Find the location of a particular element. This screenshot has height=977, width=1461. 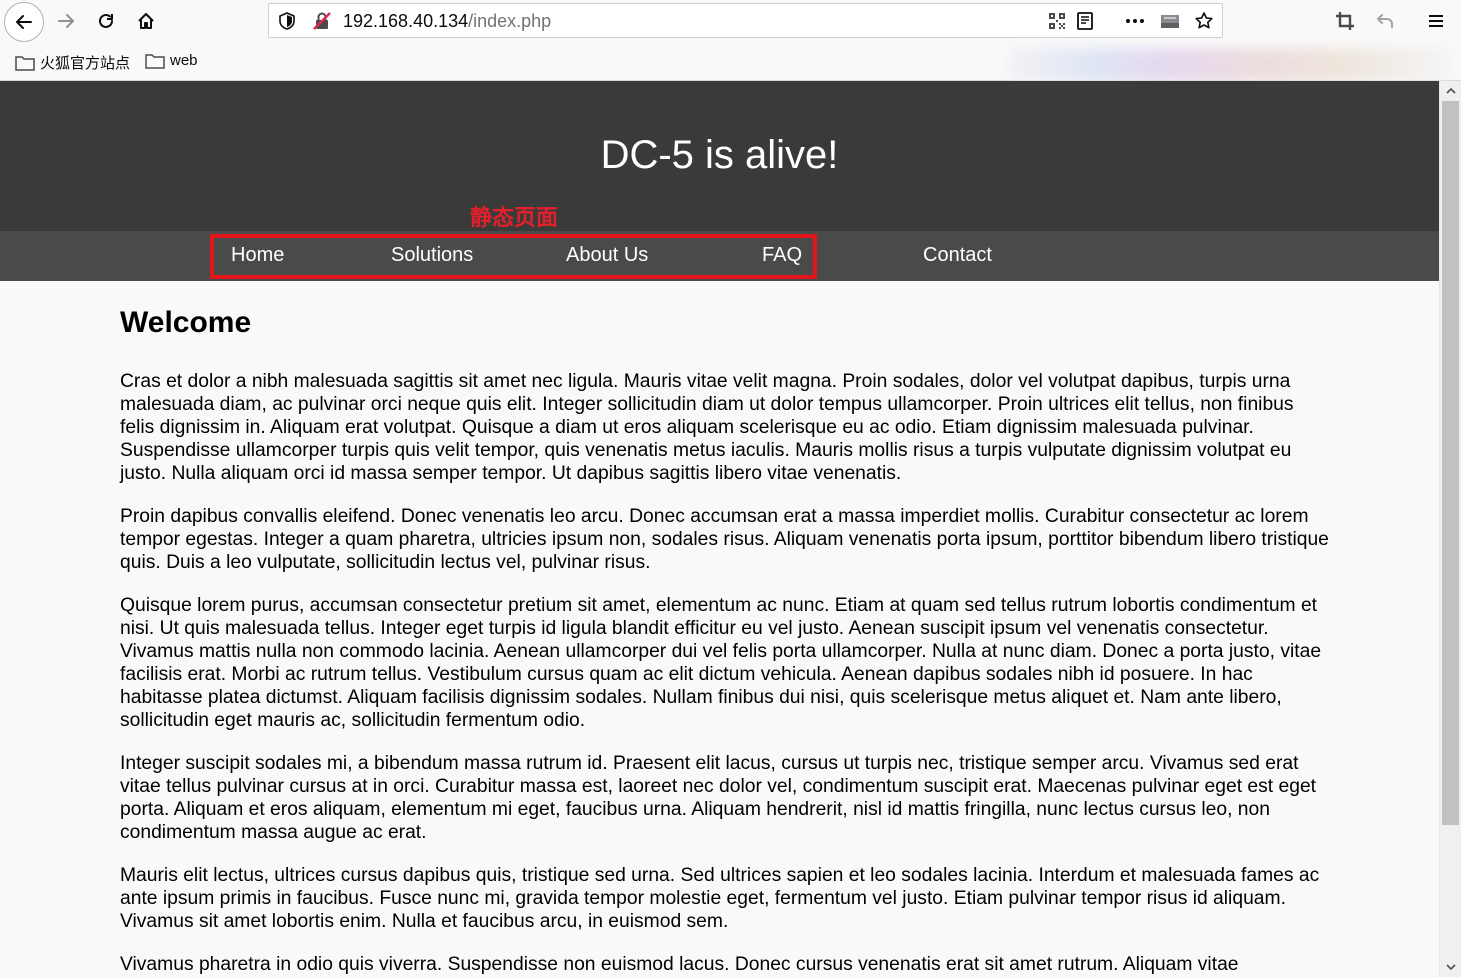

forward-button is located at coordinates (66, 21).